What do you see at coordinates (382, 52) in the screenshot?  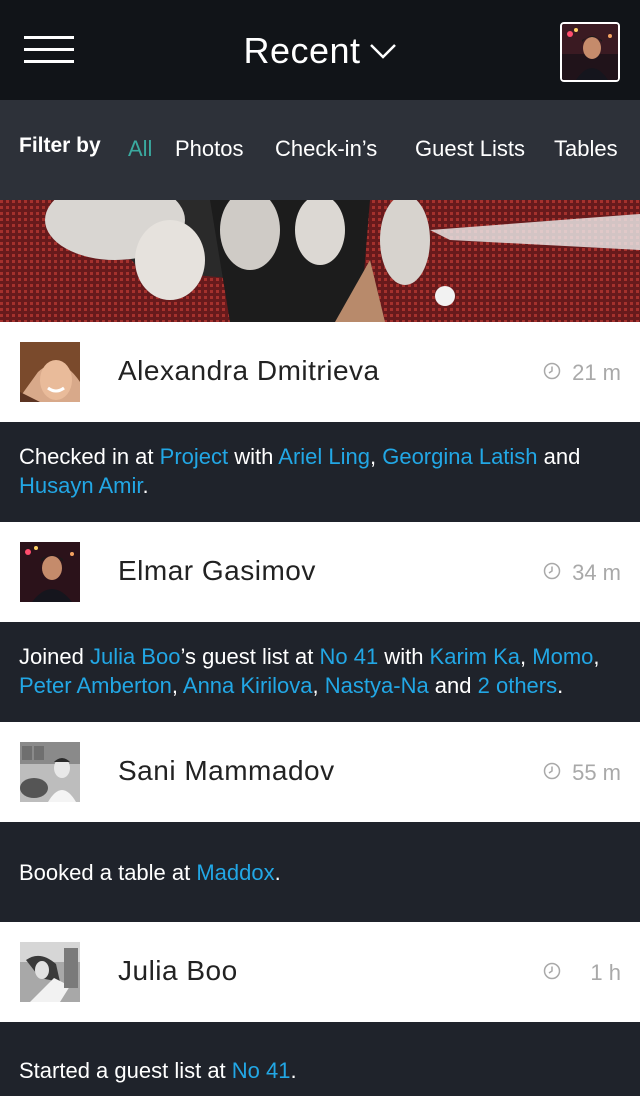 I see `chevron-down-icon` at bounding box center [382, 52].